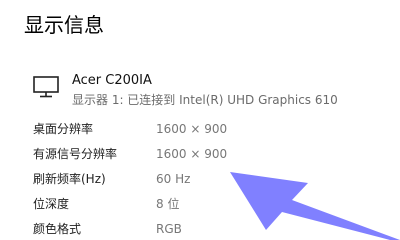  I want to click on info-row-bit-depth: 位深度 8 位, so click(213, 204).